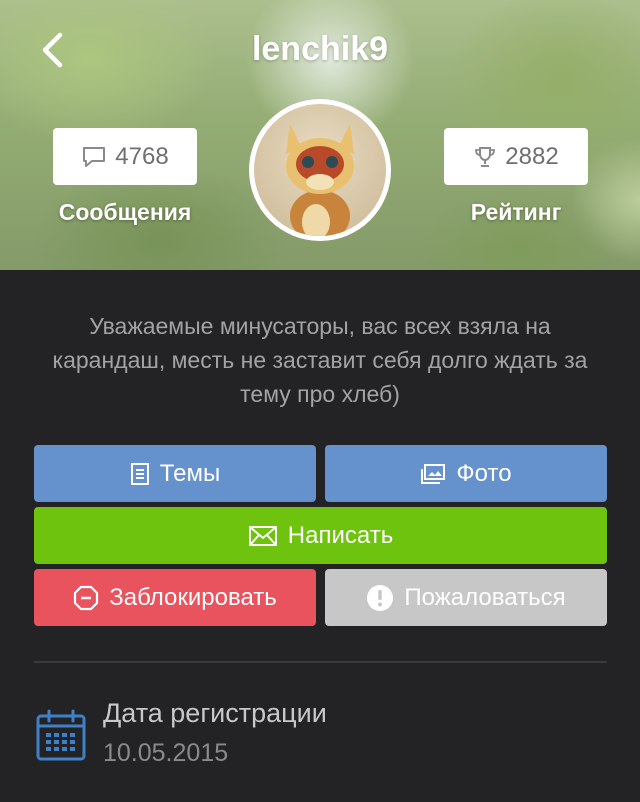 Image resolution: width=640 pixels, height=802 pixels. I want to click on messages-label: Сообщения, so click(125, 212).